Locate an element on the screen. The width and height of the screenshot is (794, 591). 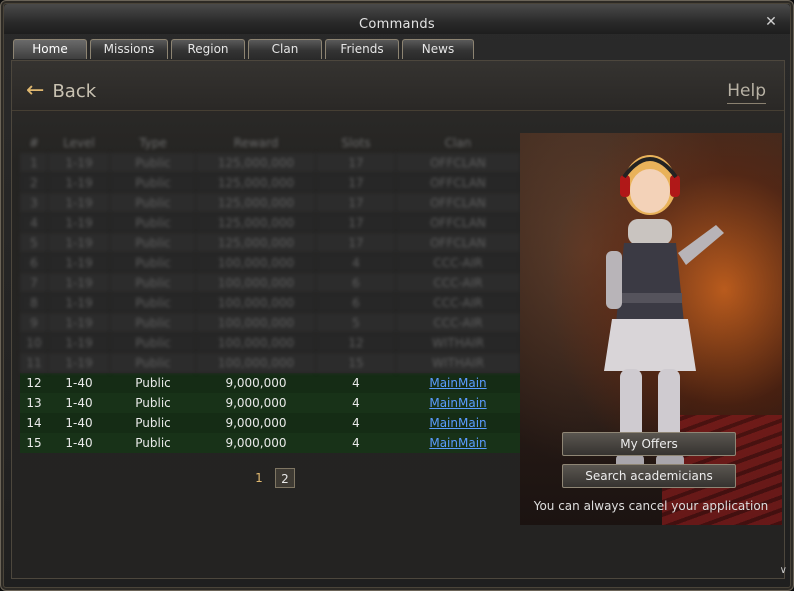
my-offers-button: My Offers is located at coordinates (649, 444).